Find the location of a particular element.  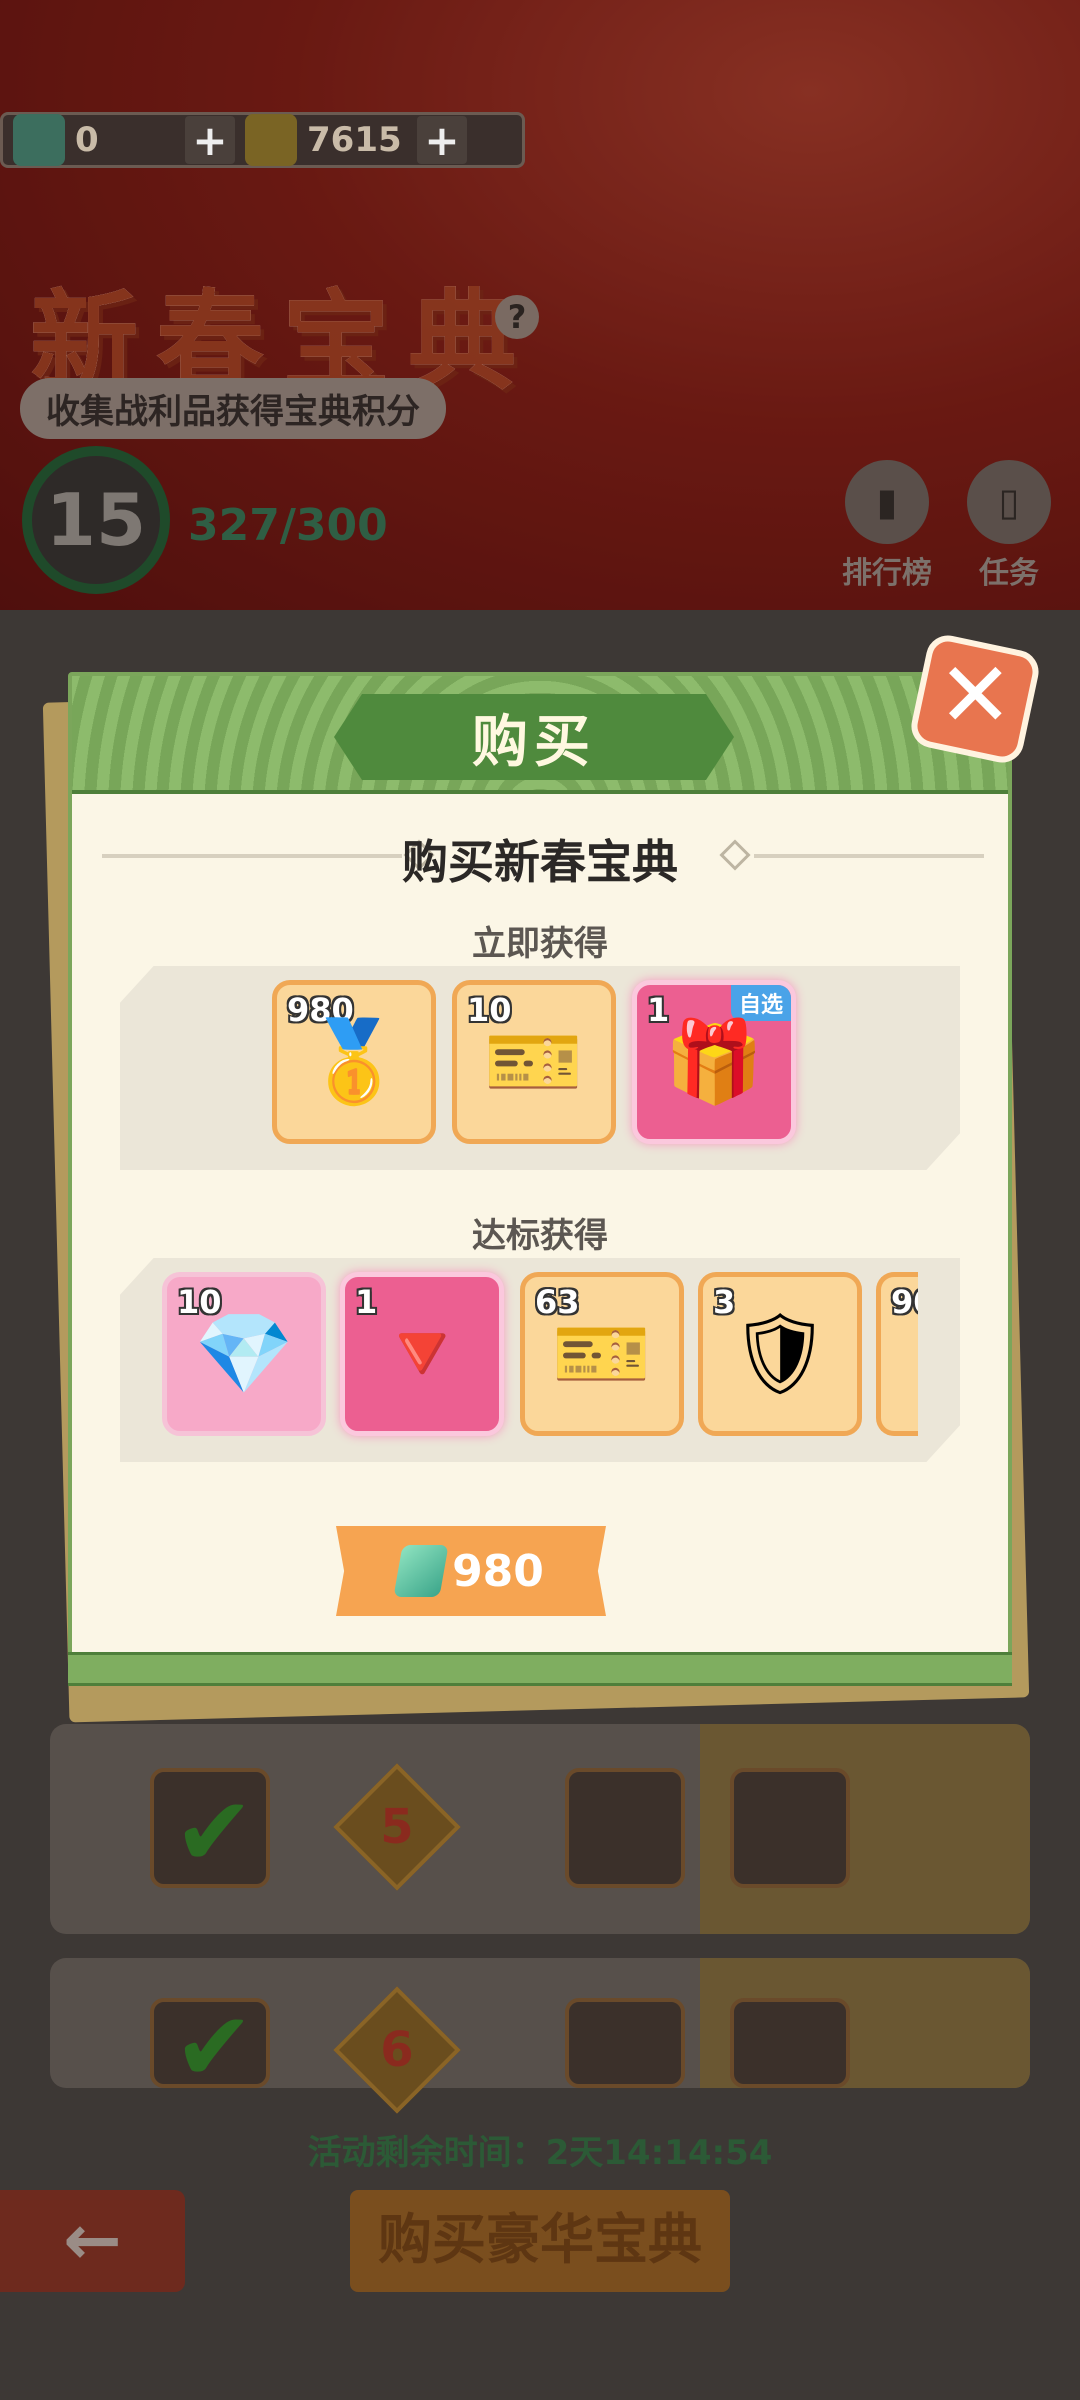

leaderboard-button: ▮ 排行榜 is located at coordinates (887, 526).